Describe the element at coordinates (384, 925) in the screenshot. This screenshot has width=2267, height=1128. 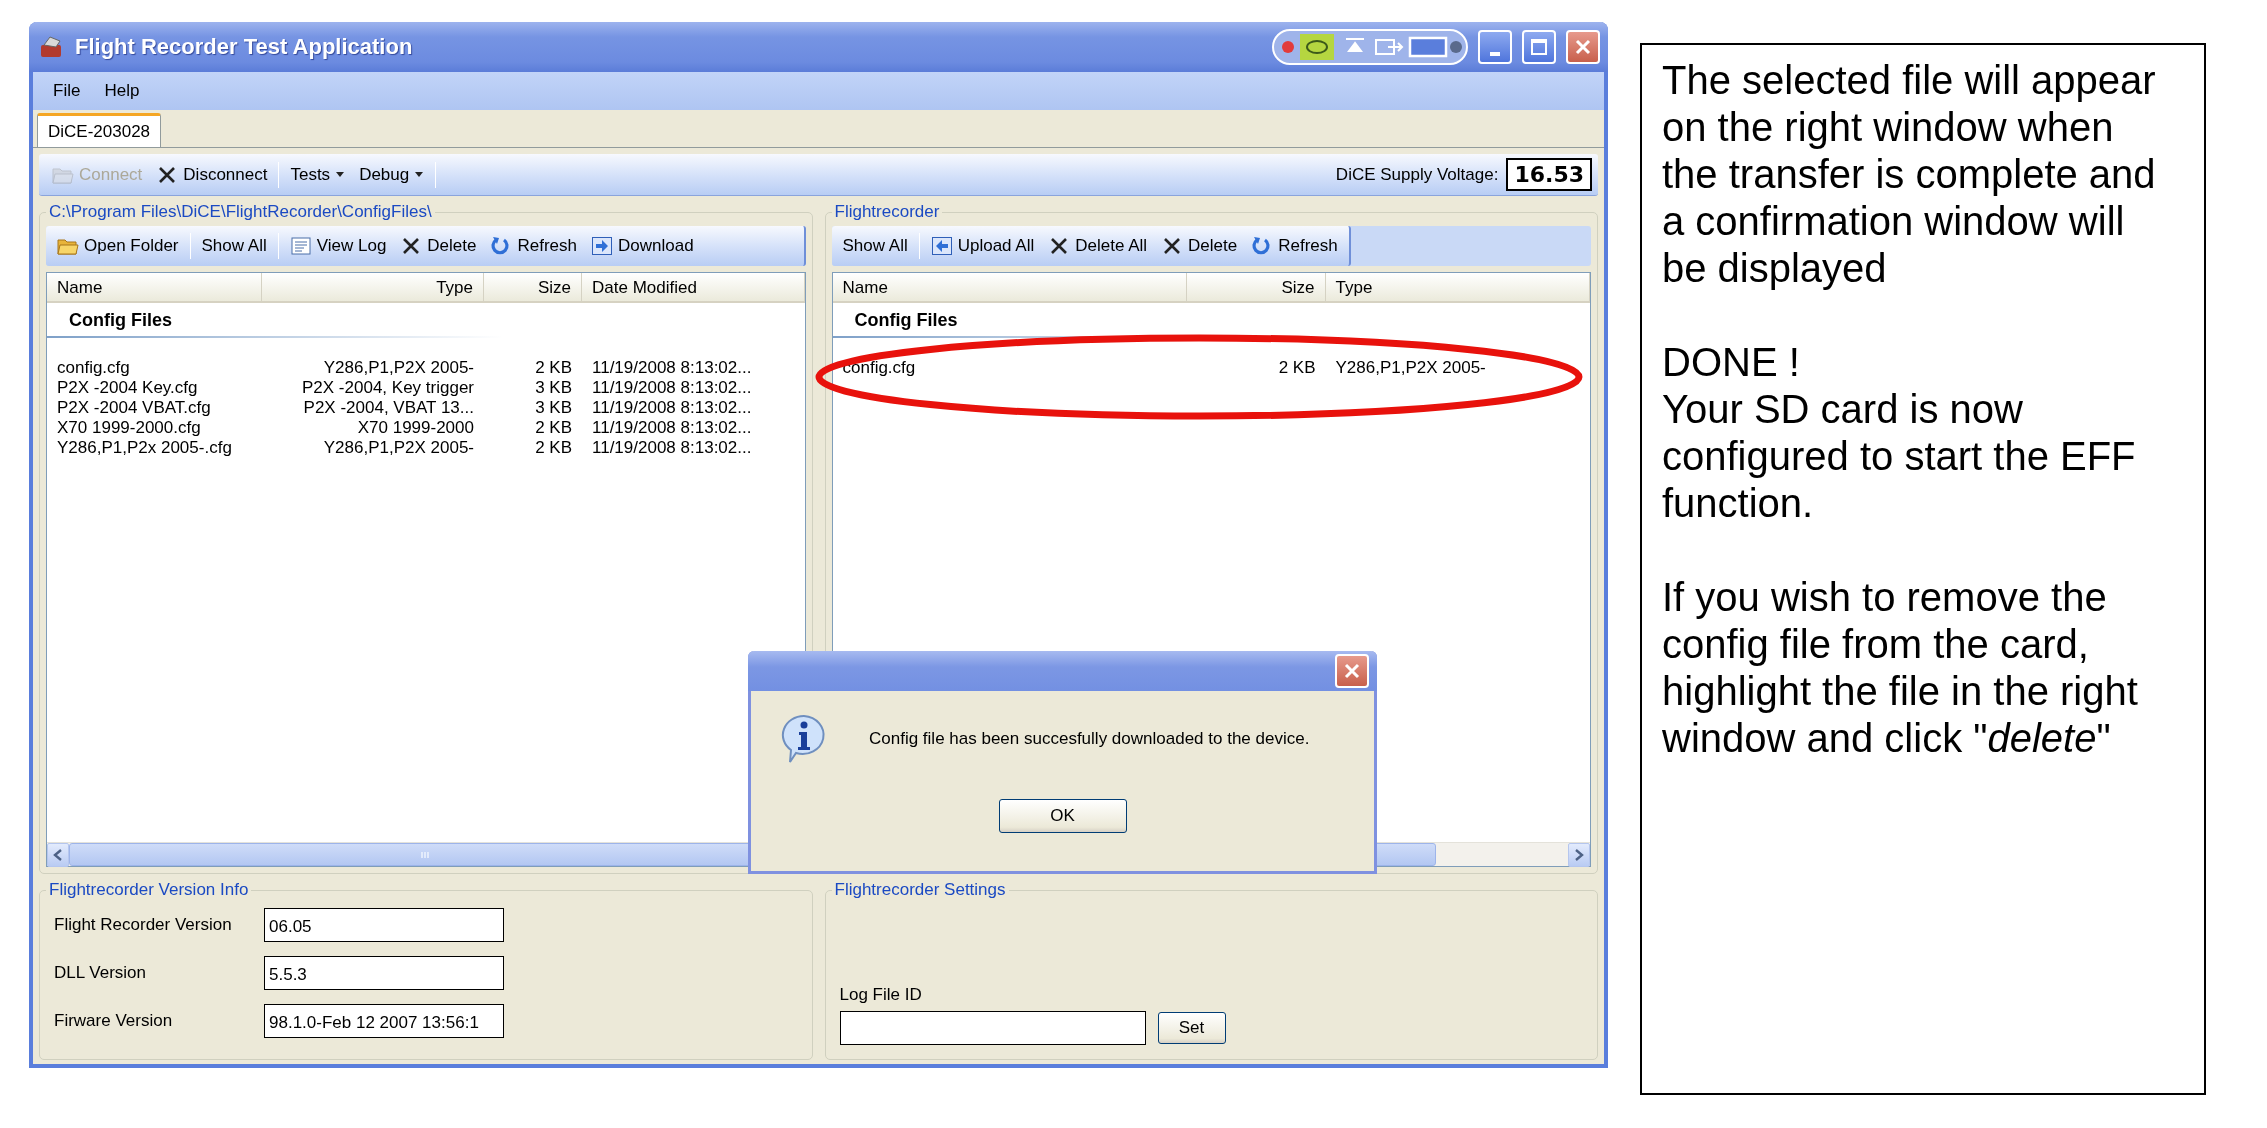
I see `text-field: 06.05` at that location.